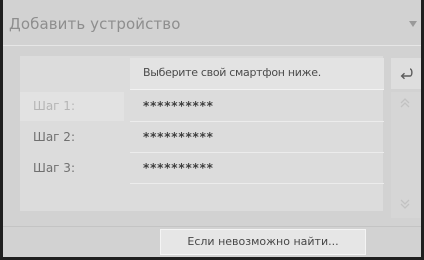  What do you see at coordinates (54, 168) in the screenshot?
I see `step-label: Шаг 3:` at bounding box center [54, 168].